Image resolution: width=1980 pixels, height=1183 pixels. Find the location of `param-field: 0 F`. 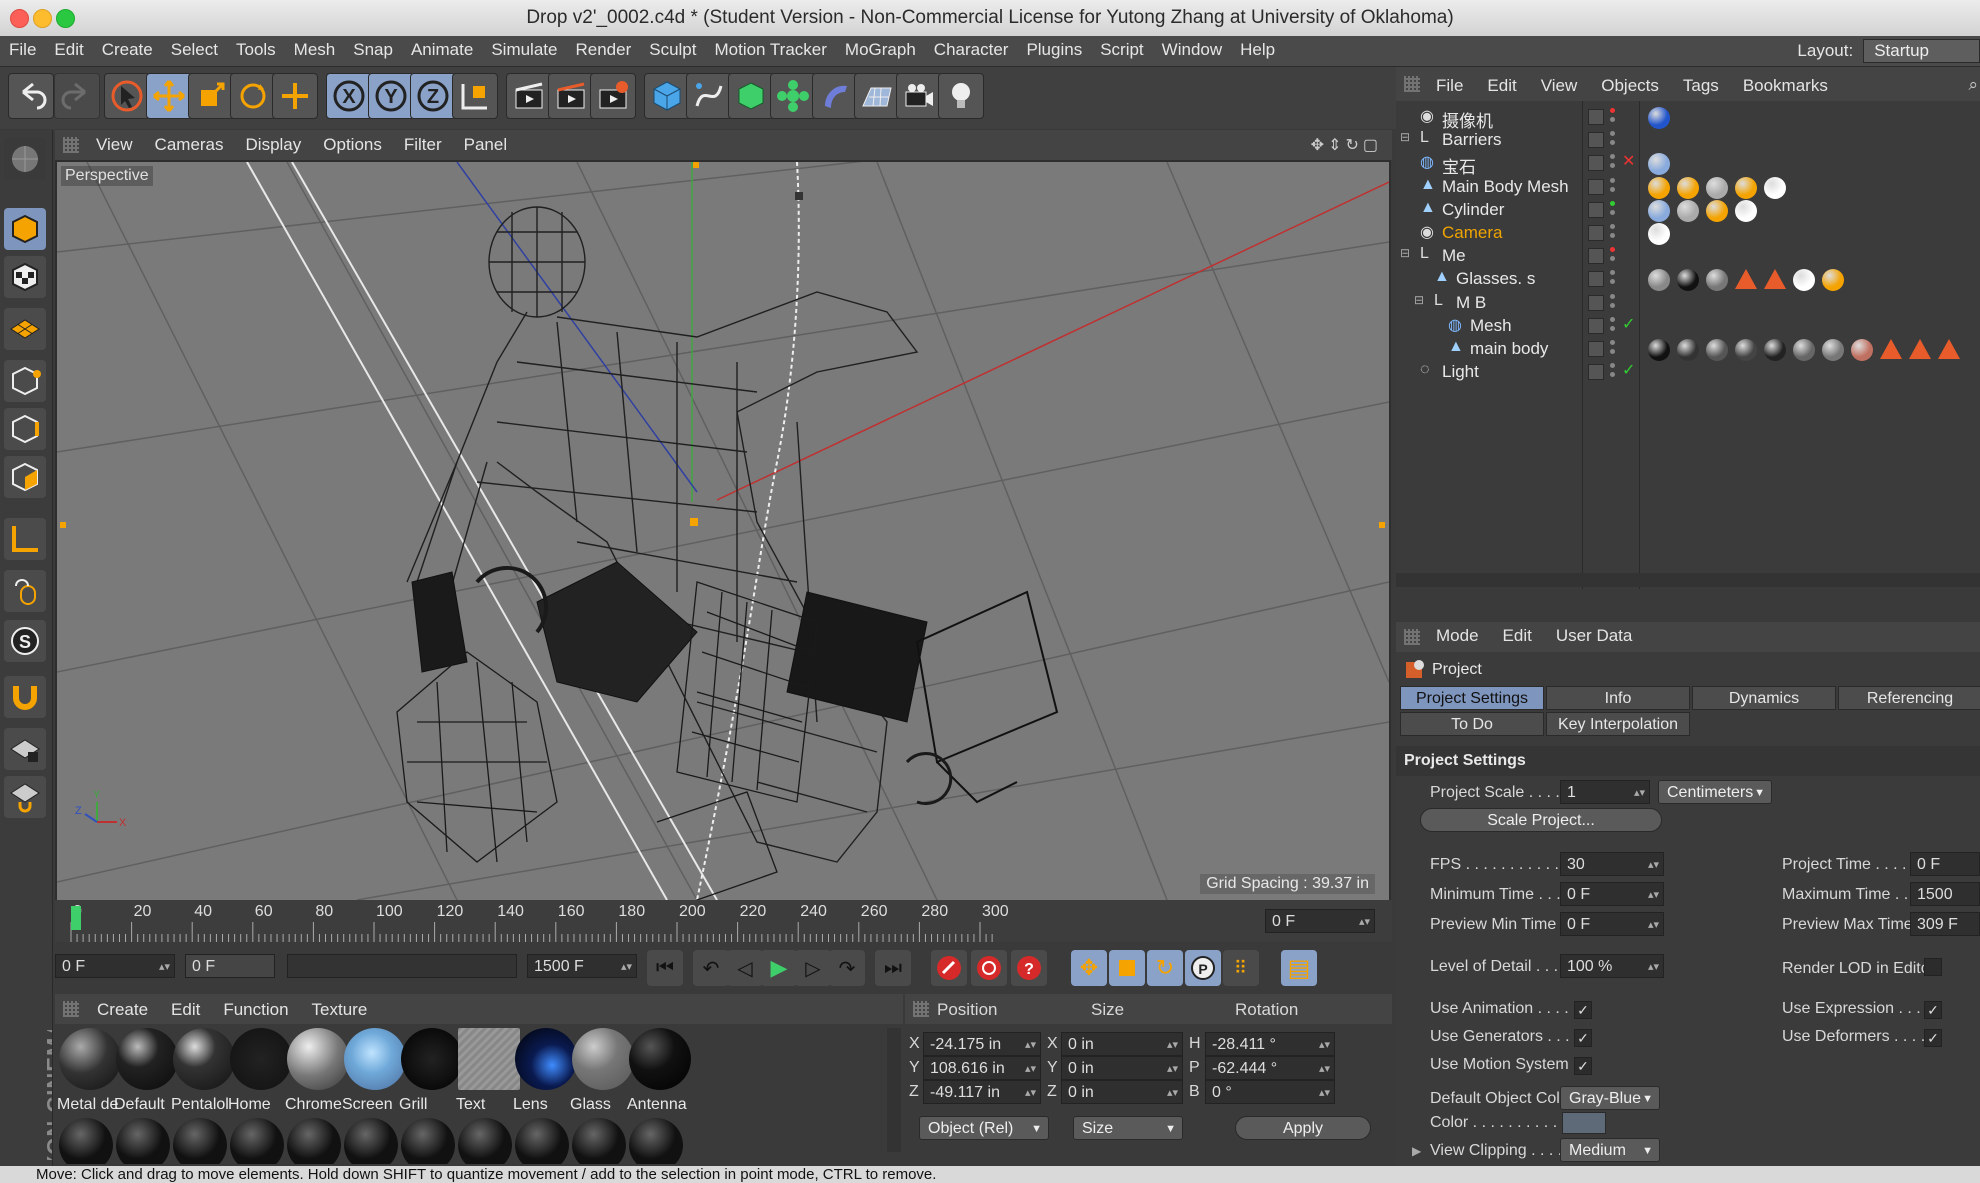

param-field: 0 F is located at coordinates (1945, 864).